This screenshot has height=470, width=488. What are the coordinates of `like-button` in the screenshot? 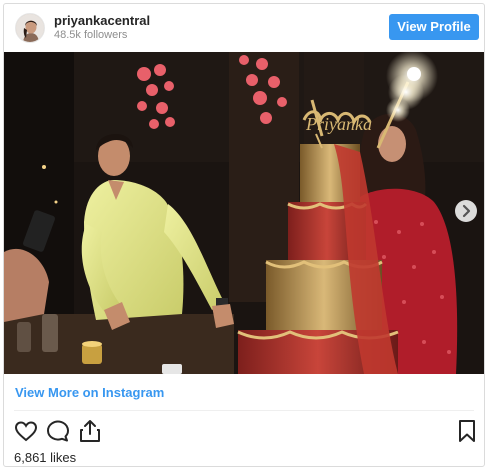 It's located at (26, 431).